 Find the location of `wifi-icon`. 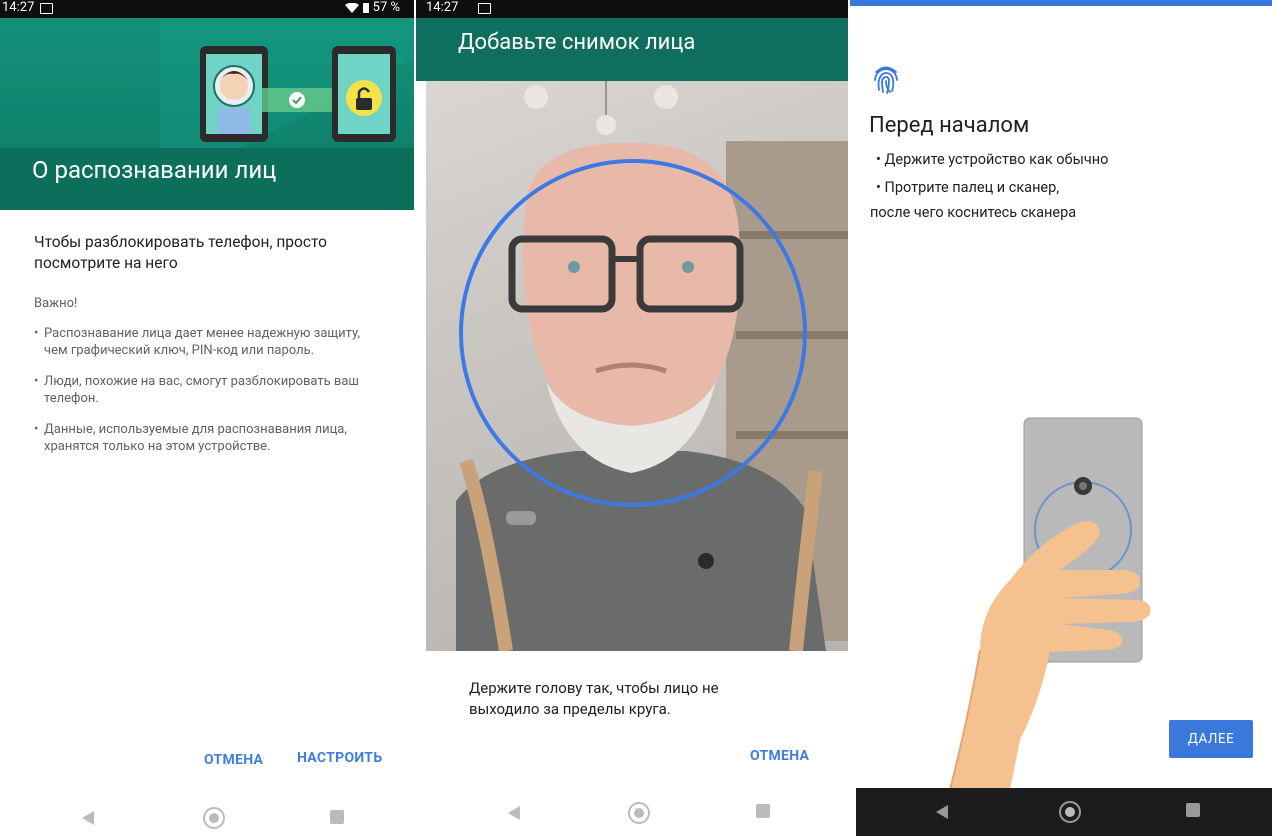

wifi-icon is located at coordinates (351, 8).